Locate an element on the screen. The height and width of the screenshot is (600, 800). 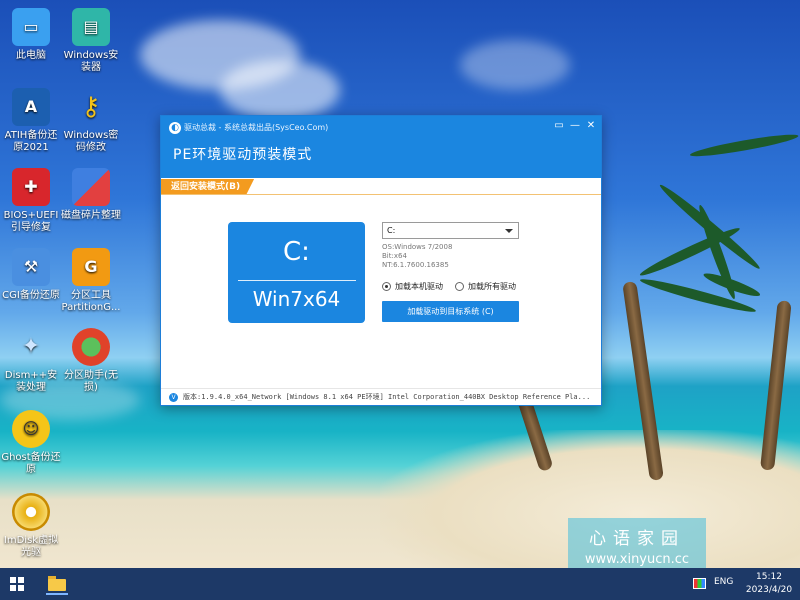
load-drivers-button: 加载驱动到目标系统 (C) is located at coordinates (450, 311).